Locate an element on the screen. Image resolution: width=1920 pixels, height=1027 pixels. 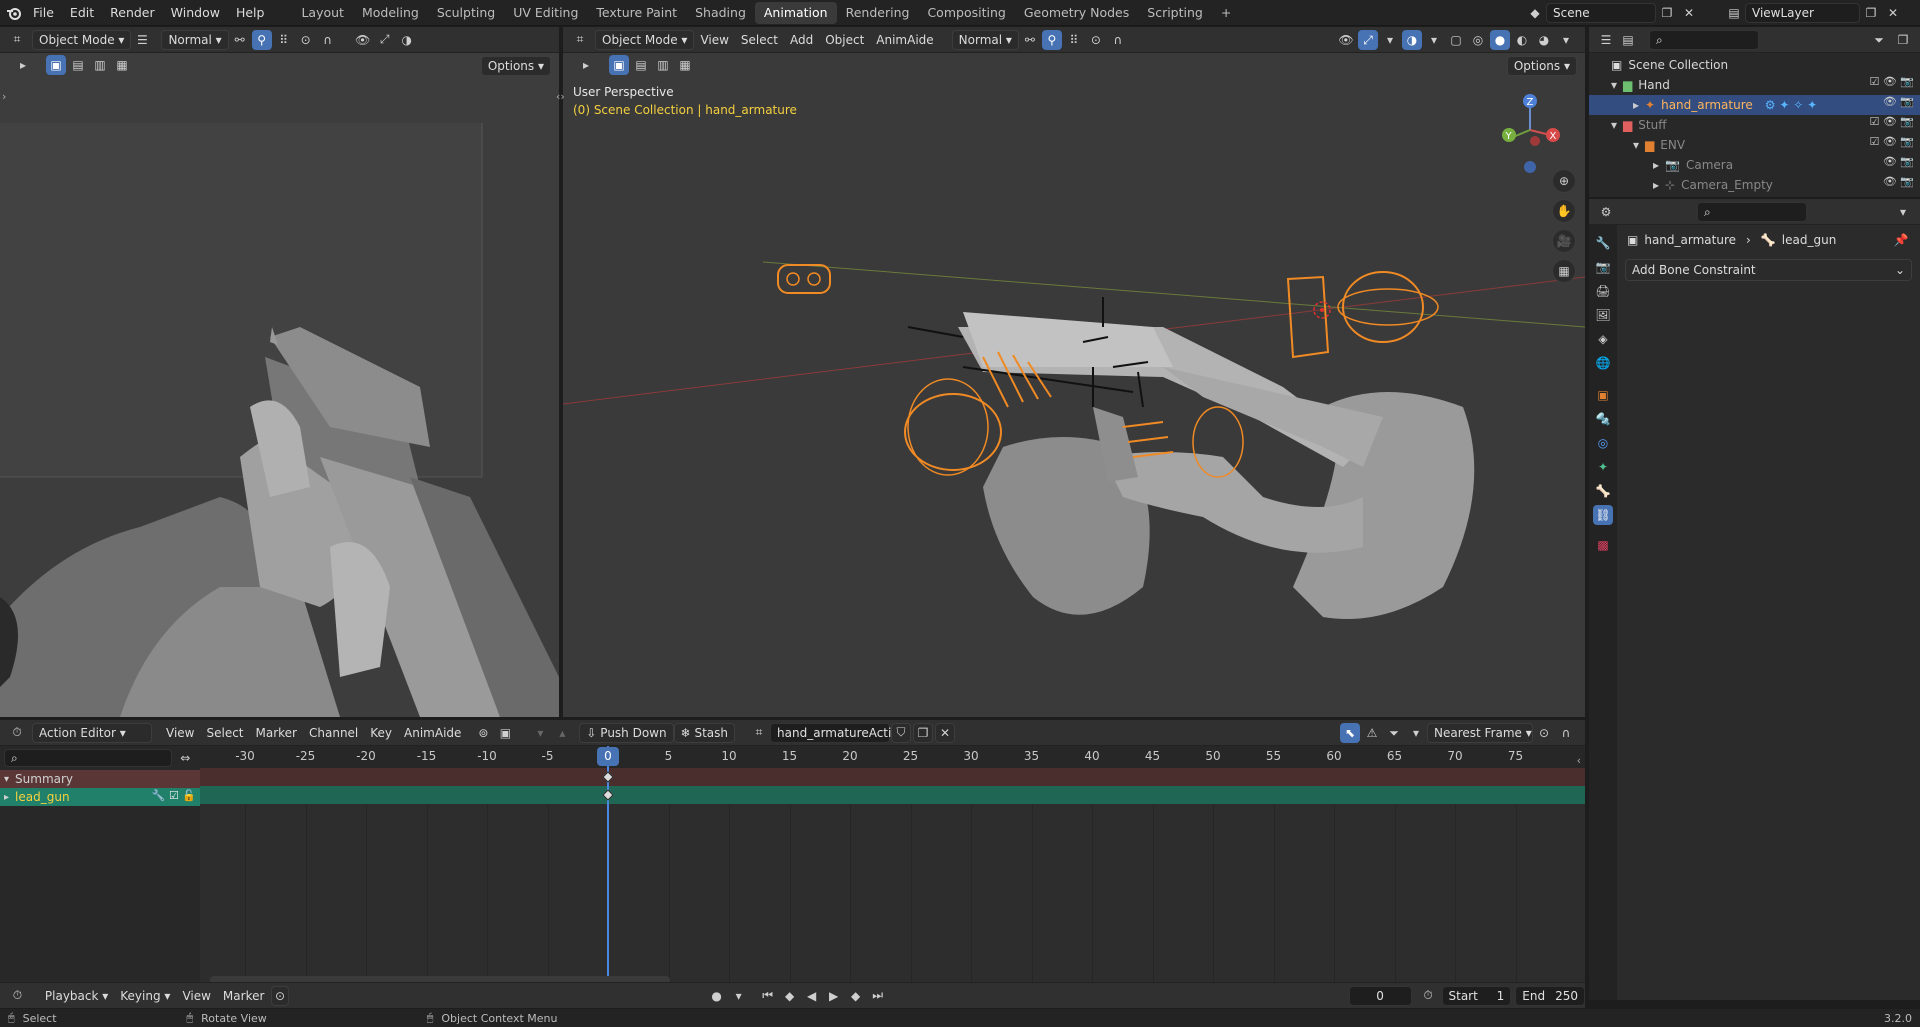
fake-user-icon: ⛉ is located at coordinates (901, 732).